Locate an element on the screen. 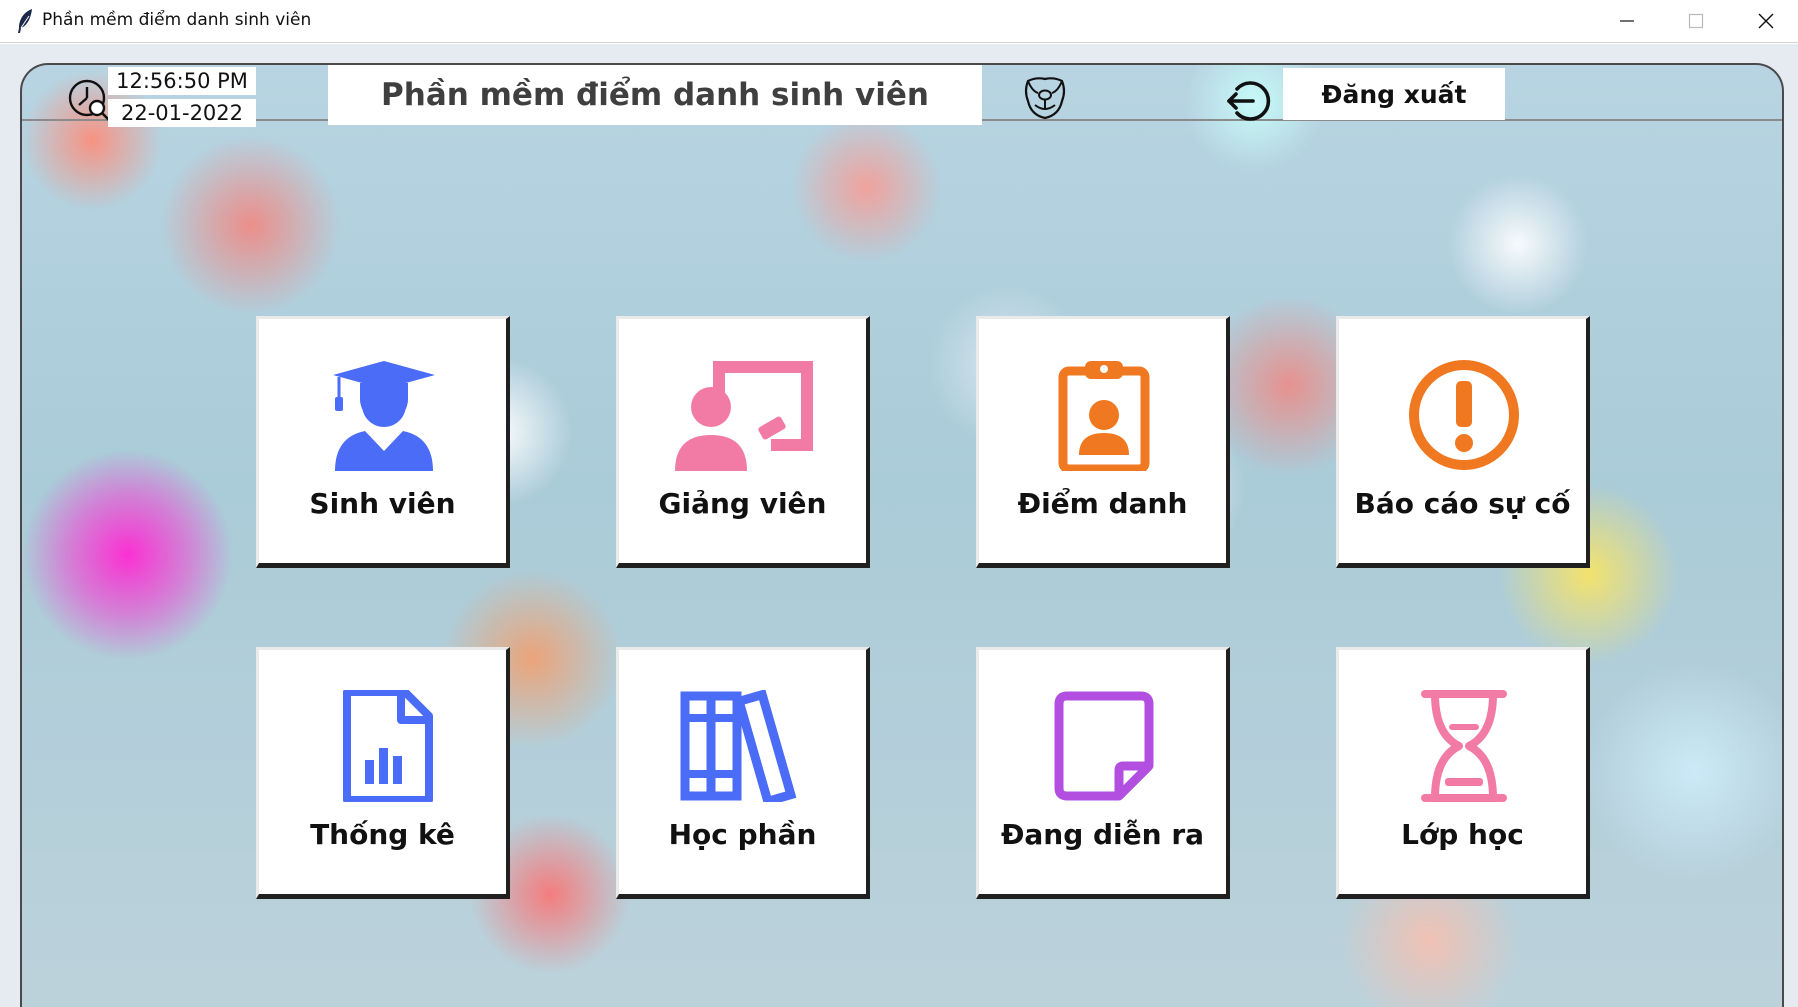 The width and height of the screenshot is (1798, 1007). sticky-note-icon is located at coordinates (1104, 746).